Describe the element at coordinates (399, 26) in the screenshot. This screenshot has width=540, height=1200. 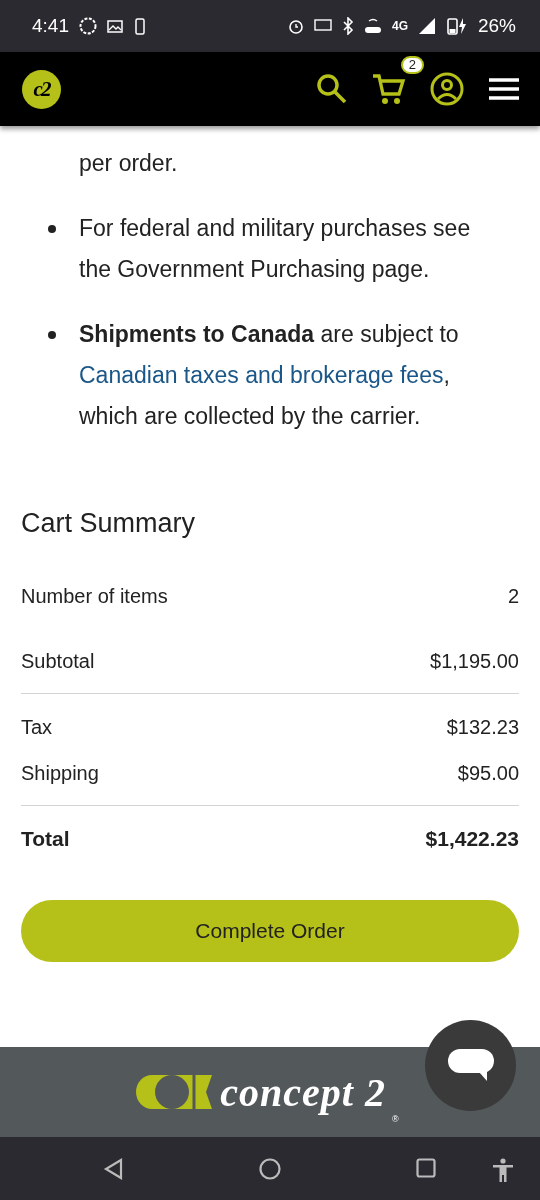
I see `network-type: 4G` at that location.